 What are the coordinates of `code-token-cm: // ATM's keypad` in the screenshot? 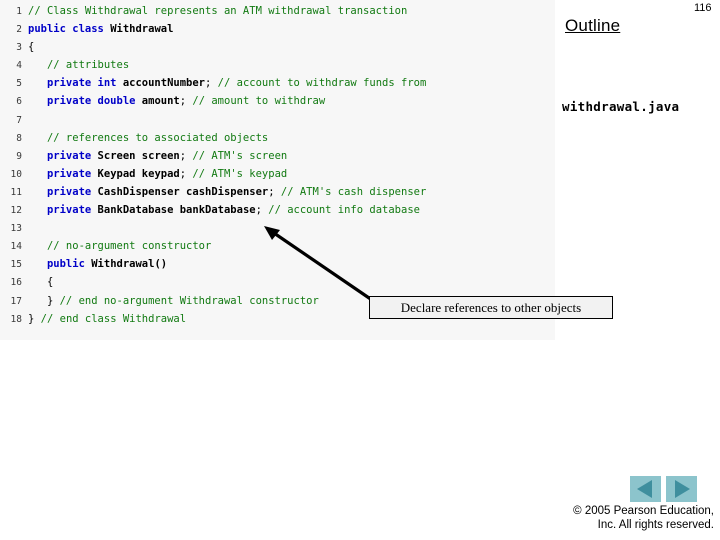 It's located at (240, 173).